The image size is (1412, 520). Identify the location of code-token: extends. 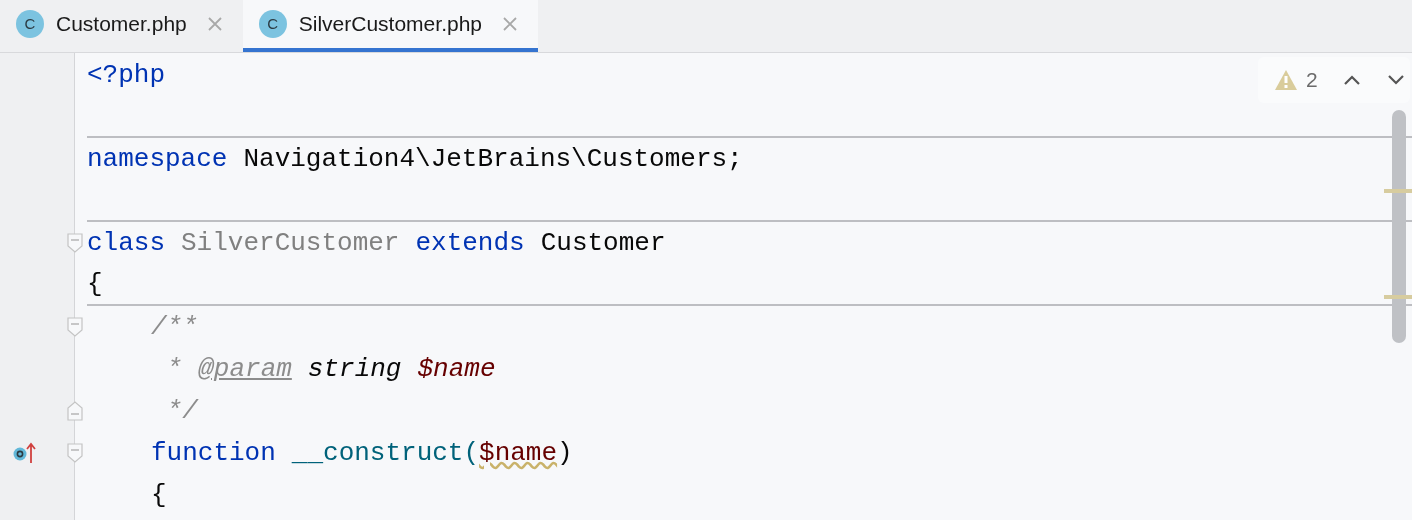
(470, 243).